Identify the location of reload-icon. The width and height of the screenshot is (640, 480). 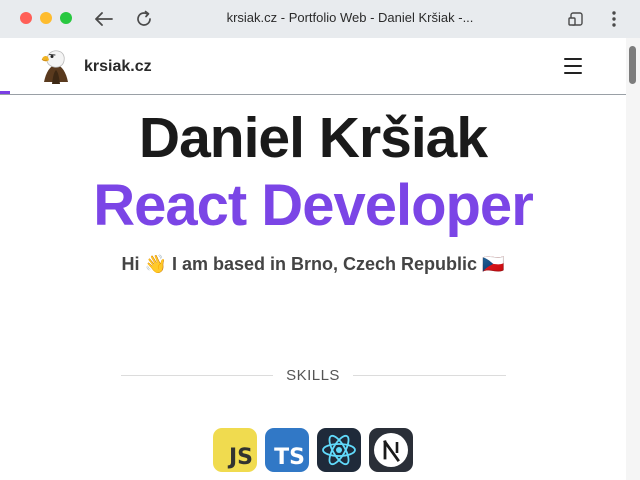
(144, 18).